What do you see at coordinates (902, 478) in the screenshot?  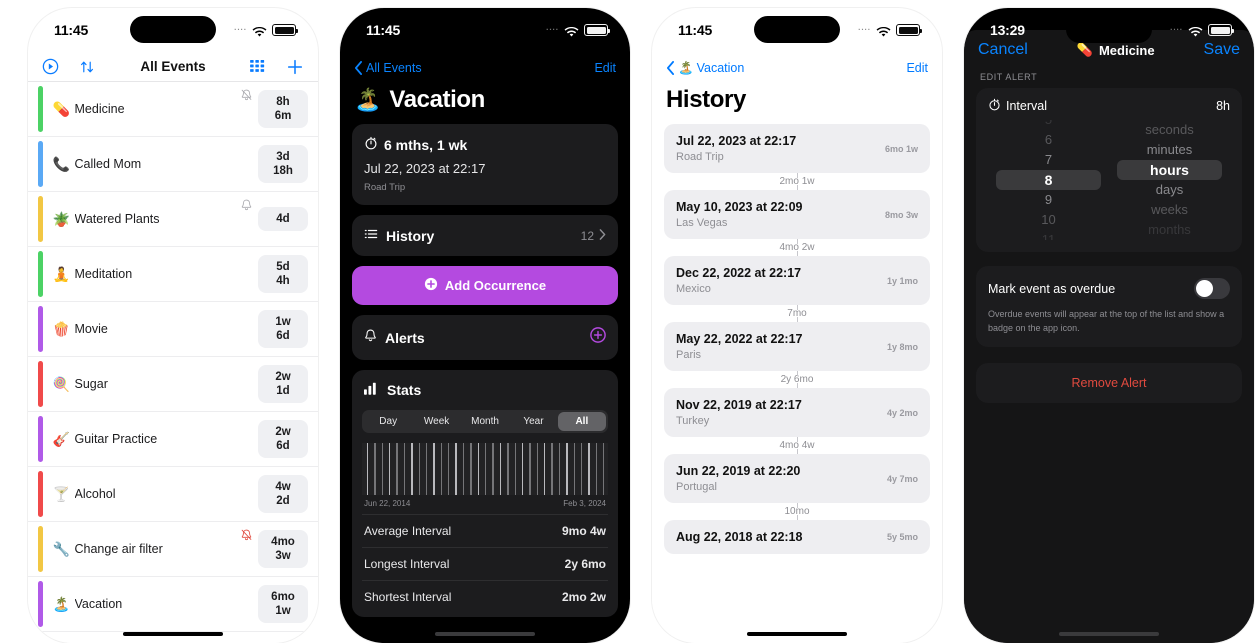 I see `history-entry-ago: 4y 7mo` at bounding box center [902, 478].